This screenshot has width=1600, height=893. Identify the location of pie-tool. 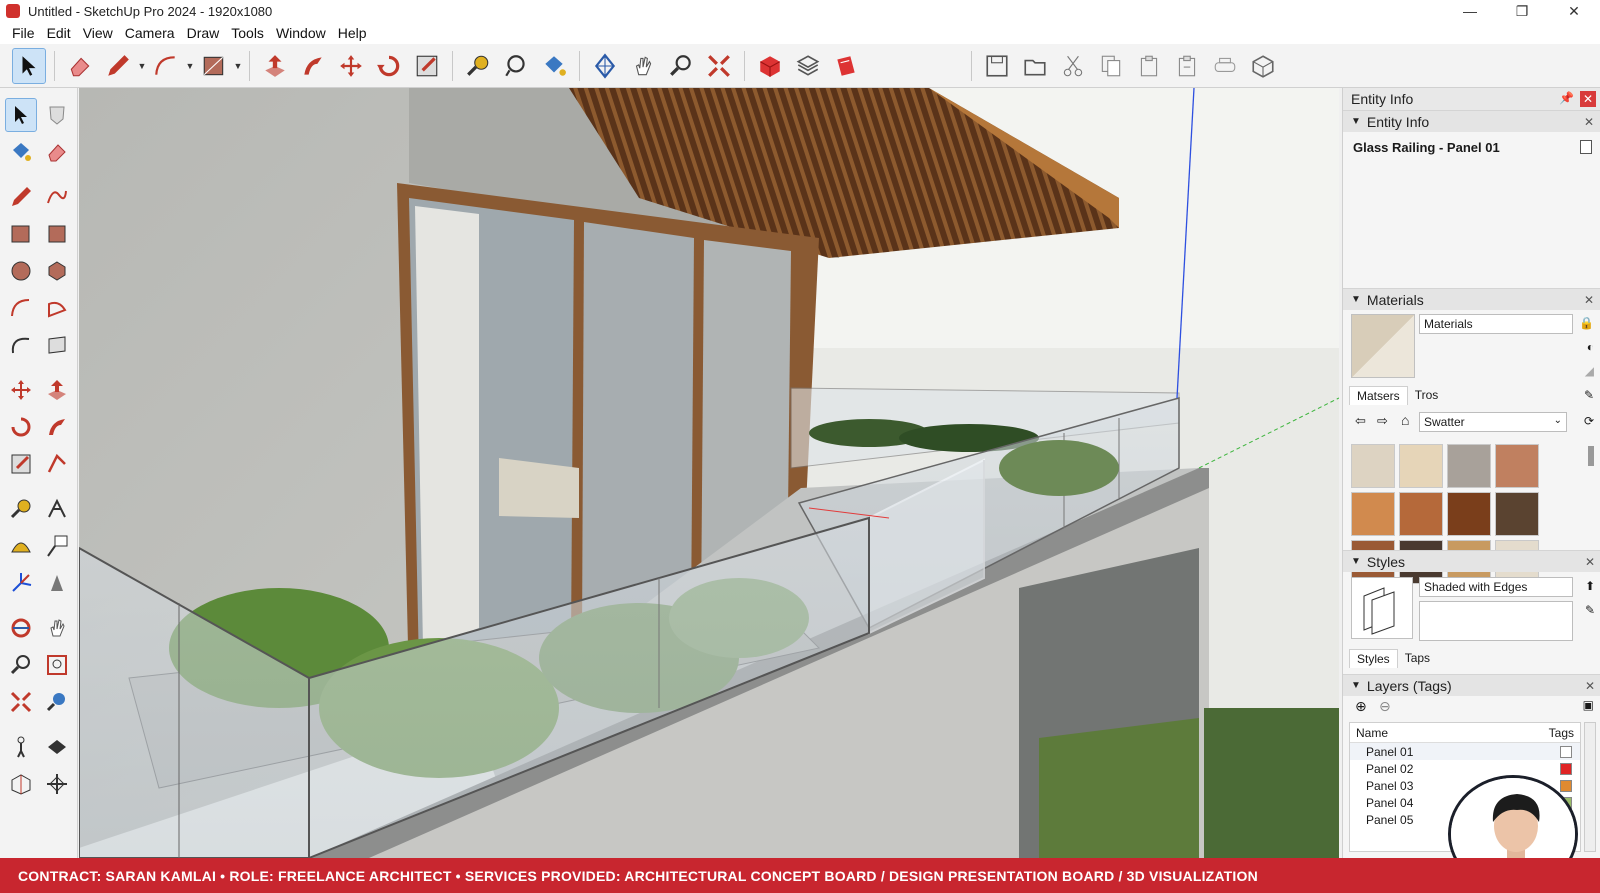
(57, 308).